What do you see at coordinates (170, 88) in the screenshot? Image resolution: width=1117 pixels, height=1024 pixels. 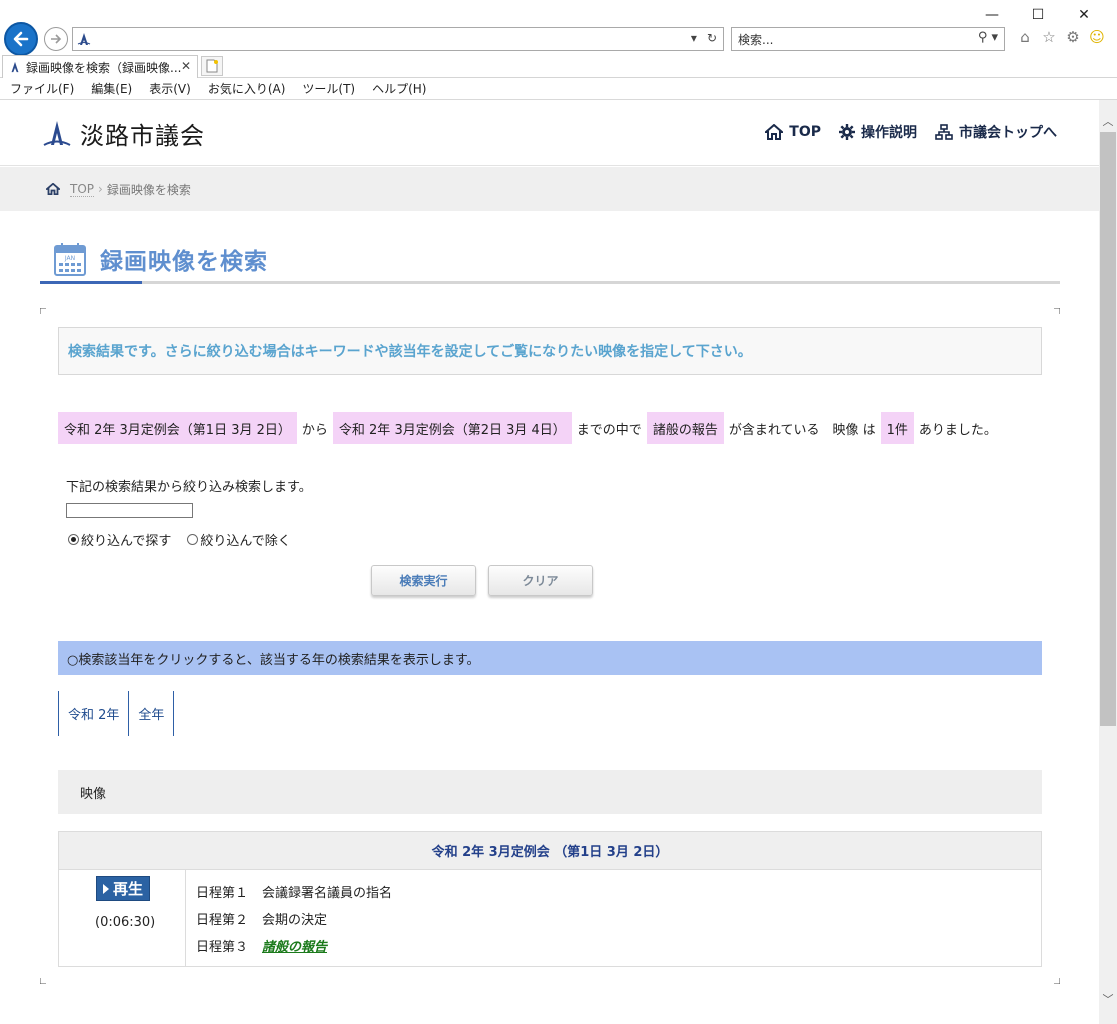 I see `menu-view: 表示(V)` at bounding box center [170, 88].